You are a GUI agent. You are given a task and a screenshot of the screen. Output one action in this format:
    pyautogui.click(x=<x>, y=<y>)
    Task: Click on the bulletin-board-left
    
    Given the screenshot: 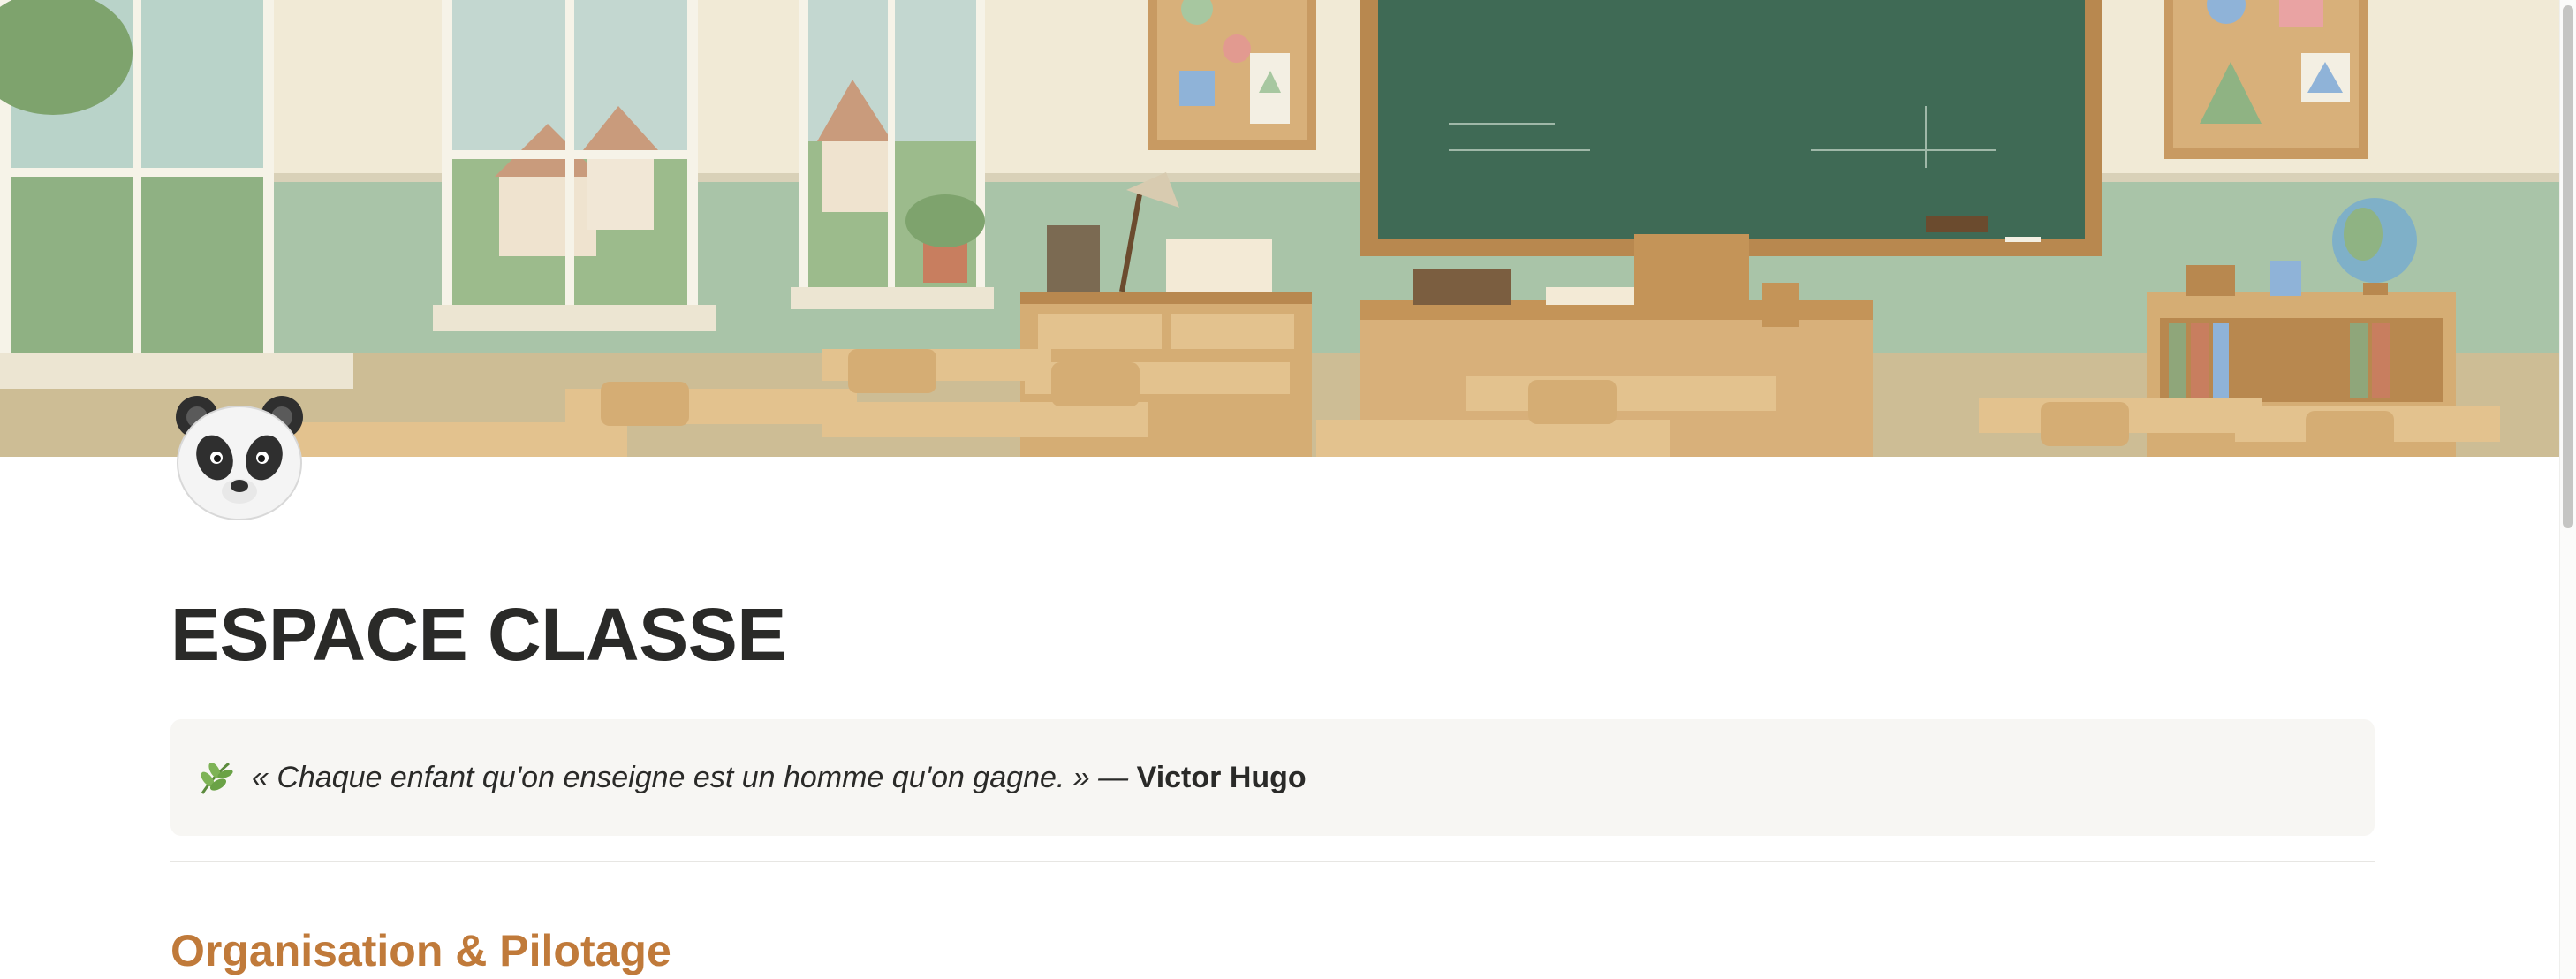 What is the action you would take?
    pyautogui.click(x=1232, y=75)
    